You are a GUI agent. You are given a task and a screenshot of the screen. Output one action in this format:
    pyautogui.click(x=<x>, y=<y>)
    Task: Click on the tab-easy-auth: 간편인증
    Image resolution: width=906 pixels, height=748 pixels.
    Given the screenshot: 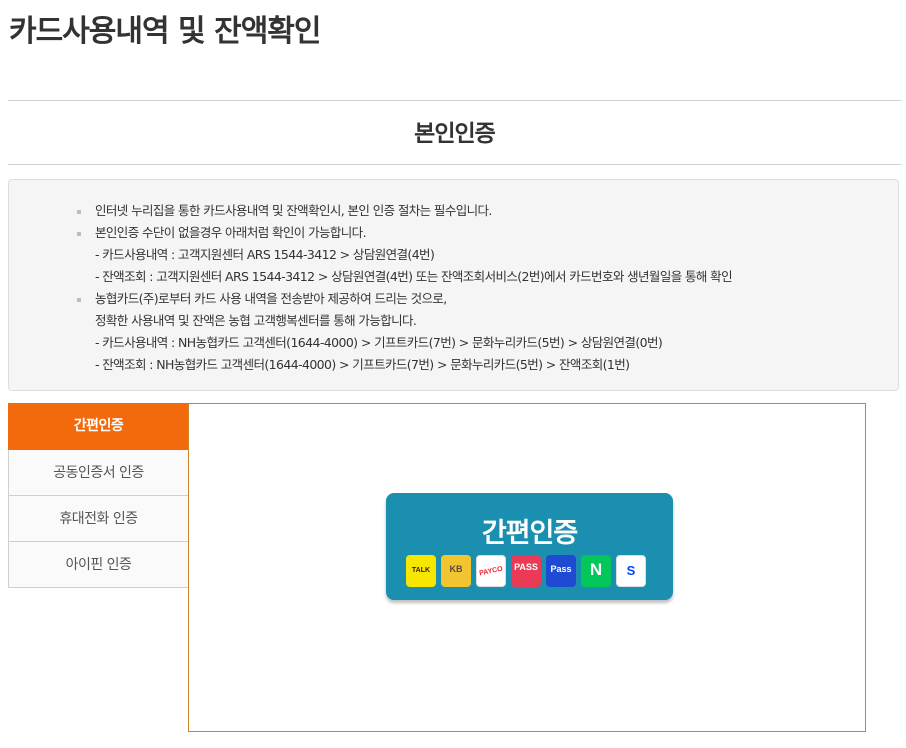 What is the action you would take?
    pyautogui.click(x=98, y=426)
    